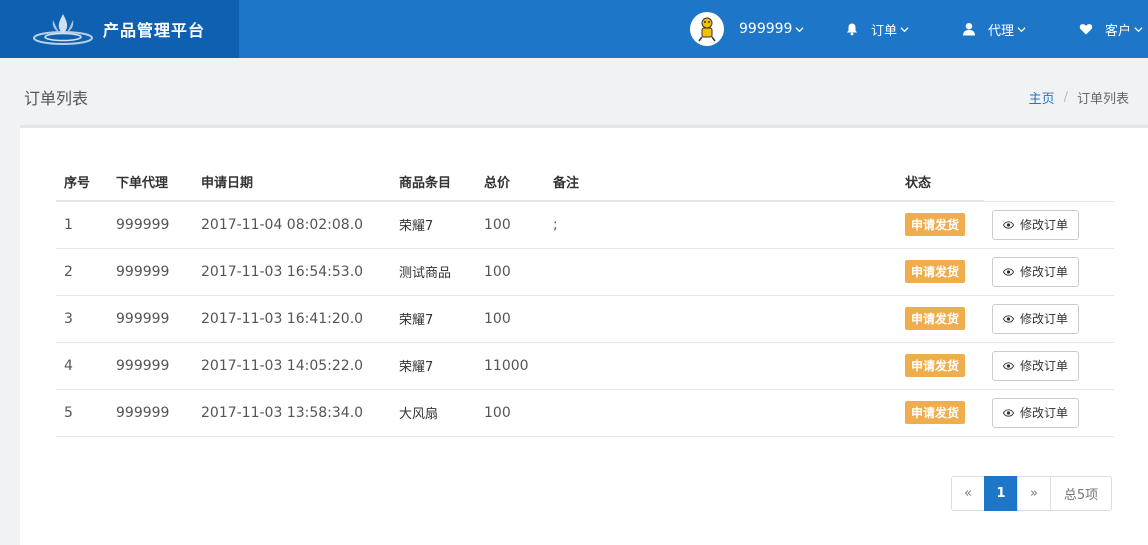  I want to click on top-navbar: 产品管理平台 999999 订单 代理 客户, so click(574, 29).